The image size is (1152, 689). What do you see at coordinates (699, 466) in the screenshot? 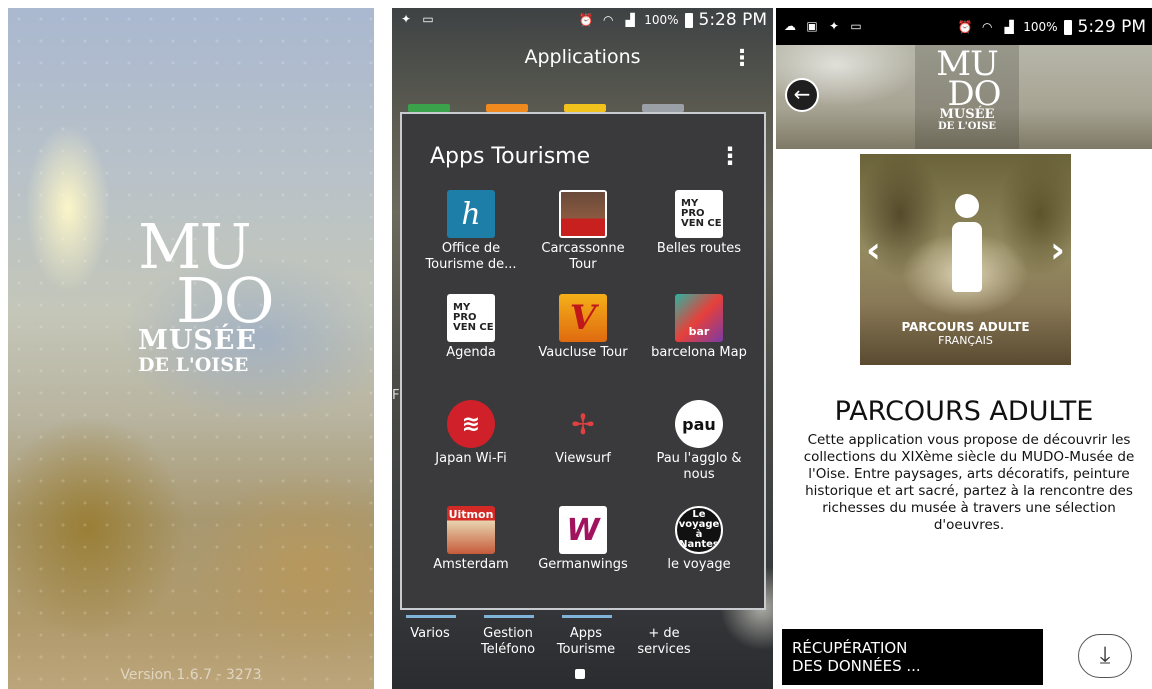
I see `app-label: Pau l'agglo & nous` at bounding box center [699, 466].